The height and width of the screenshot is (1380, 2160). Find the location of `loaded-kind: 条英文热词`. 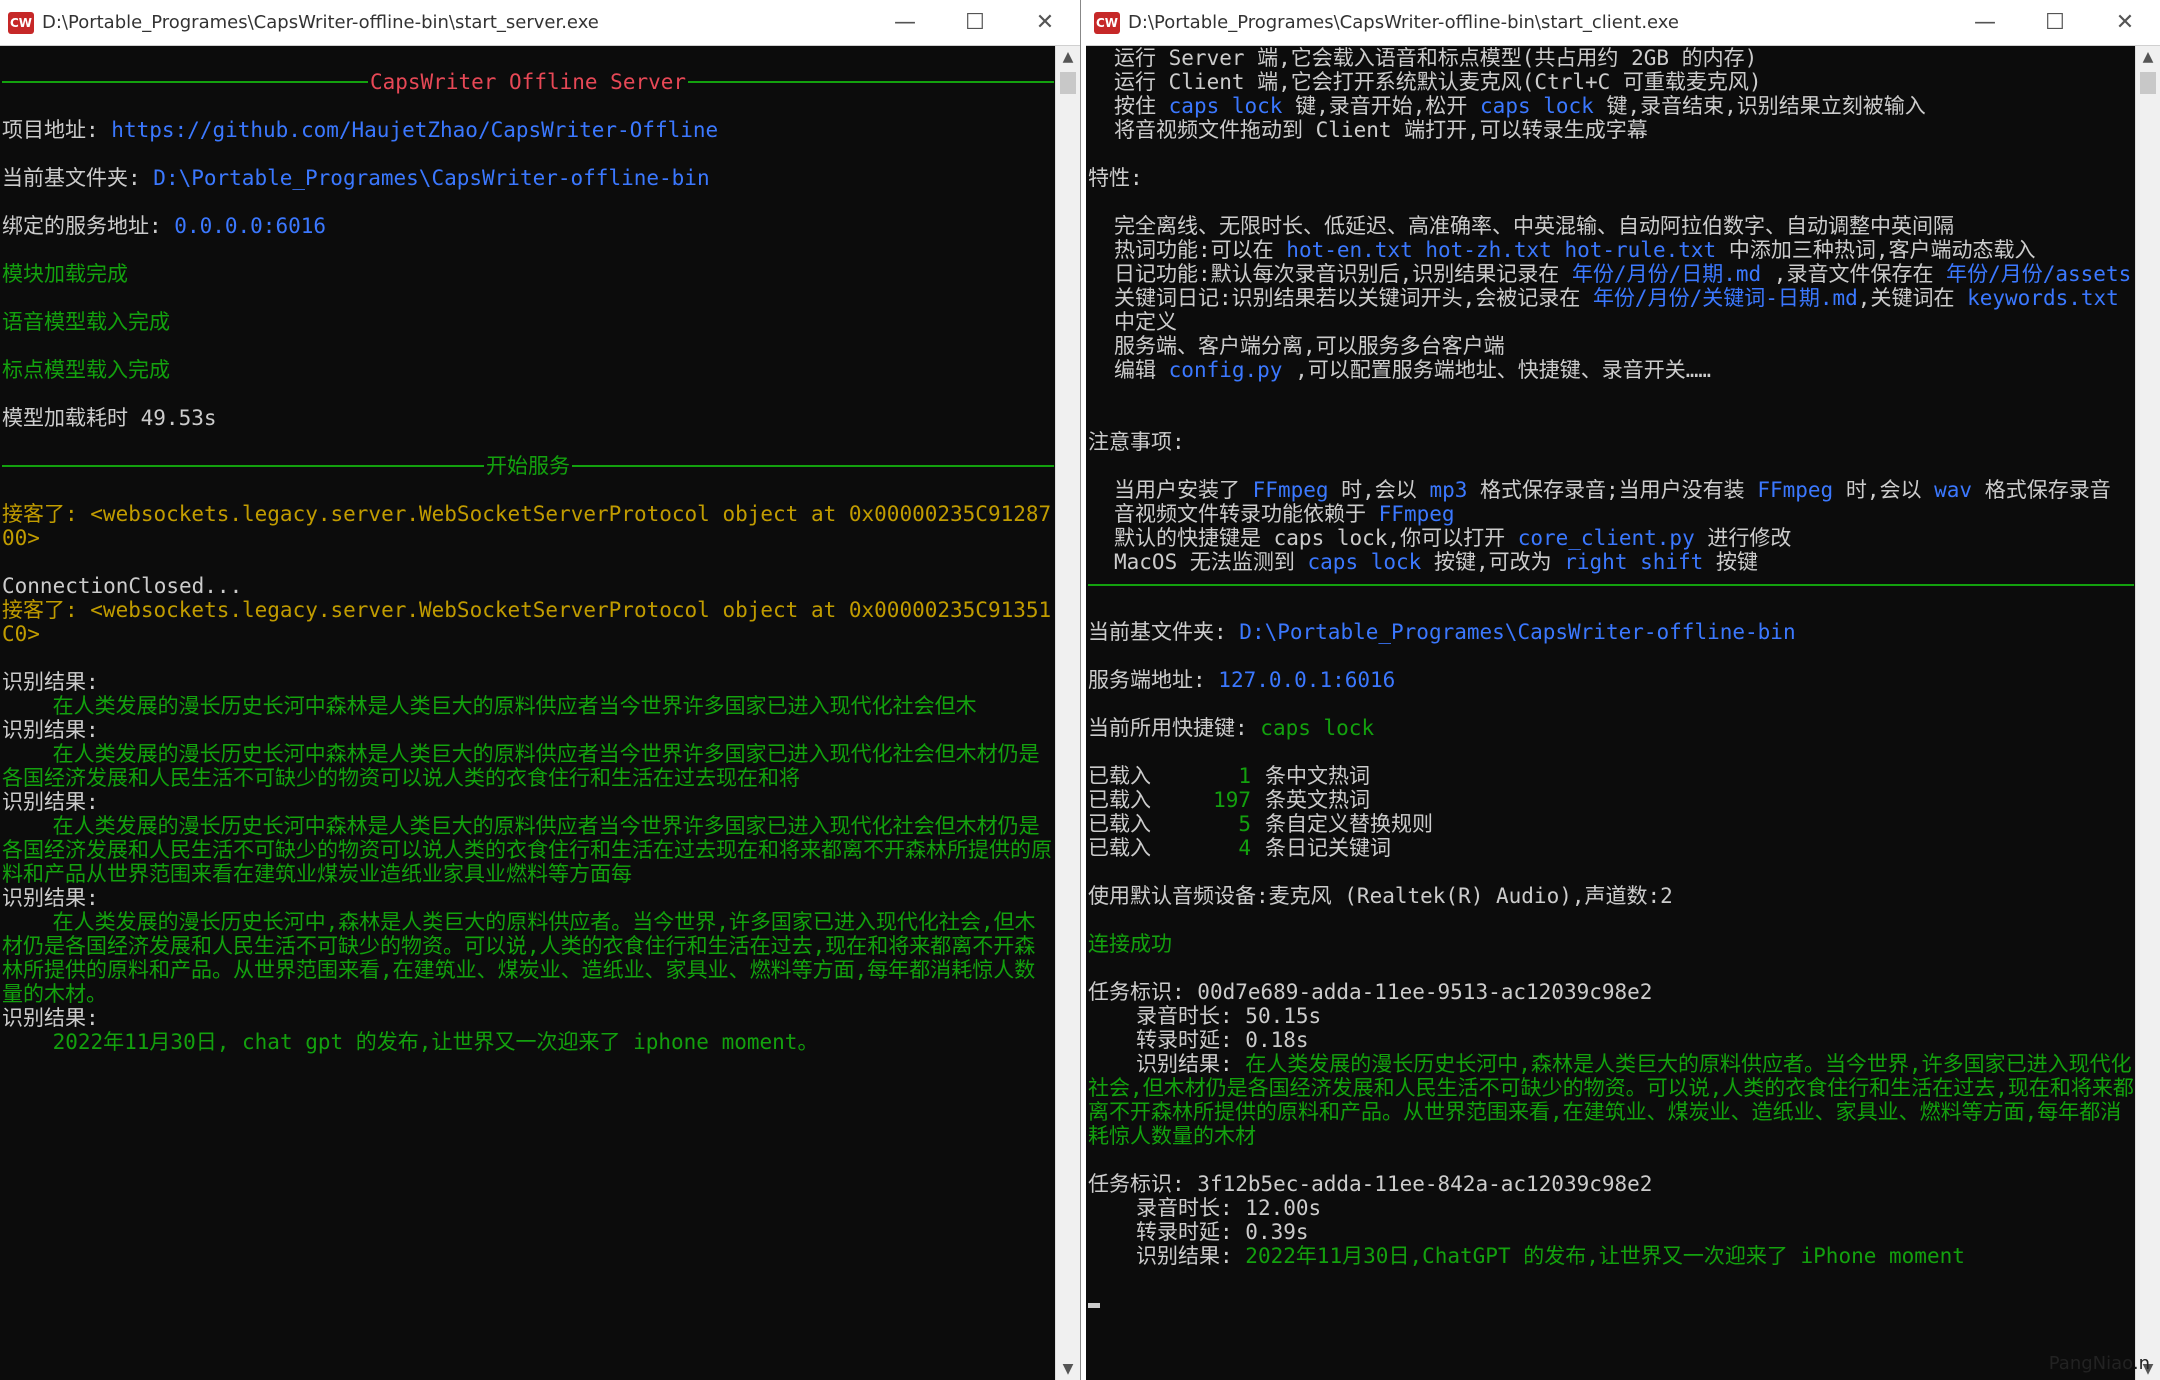

loaded-kind: 条英文热词 is located at coordinates (1317, 800).